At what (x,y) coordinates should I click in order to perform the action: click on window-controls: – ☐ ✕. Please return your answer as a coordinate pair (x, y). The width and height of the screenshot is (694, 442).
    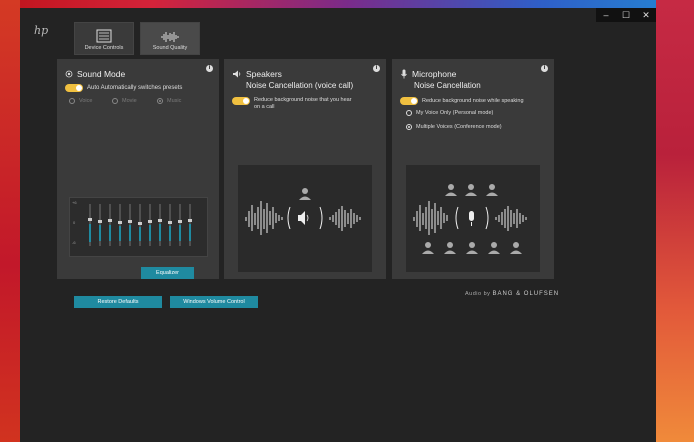
    Looking at the image, I should click on (626, 15).